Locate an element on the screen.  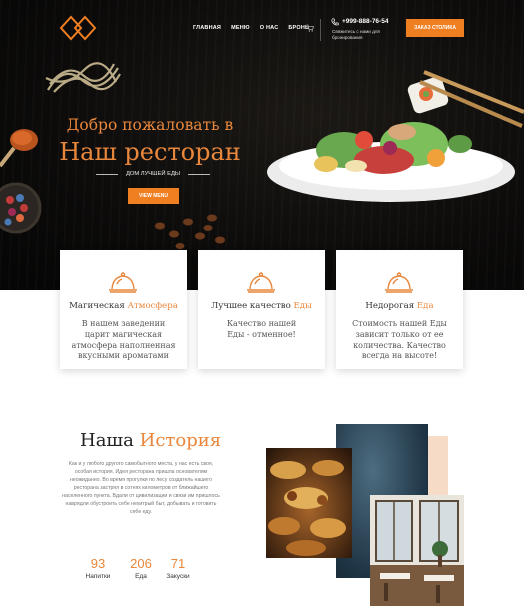
diamond-logo-icon is located at coordinates (78, 28).